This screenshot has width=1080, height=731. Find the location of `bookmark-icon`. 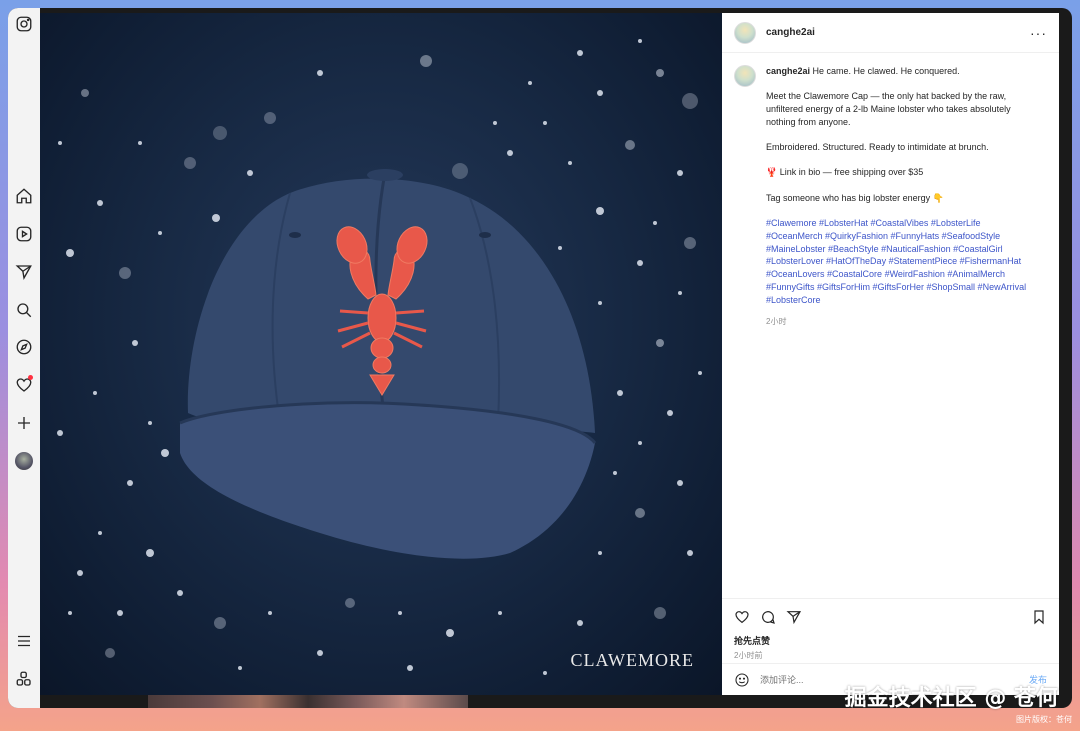

bookmark-icon is located at coordinates (1039, 617).